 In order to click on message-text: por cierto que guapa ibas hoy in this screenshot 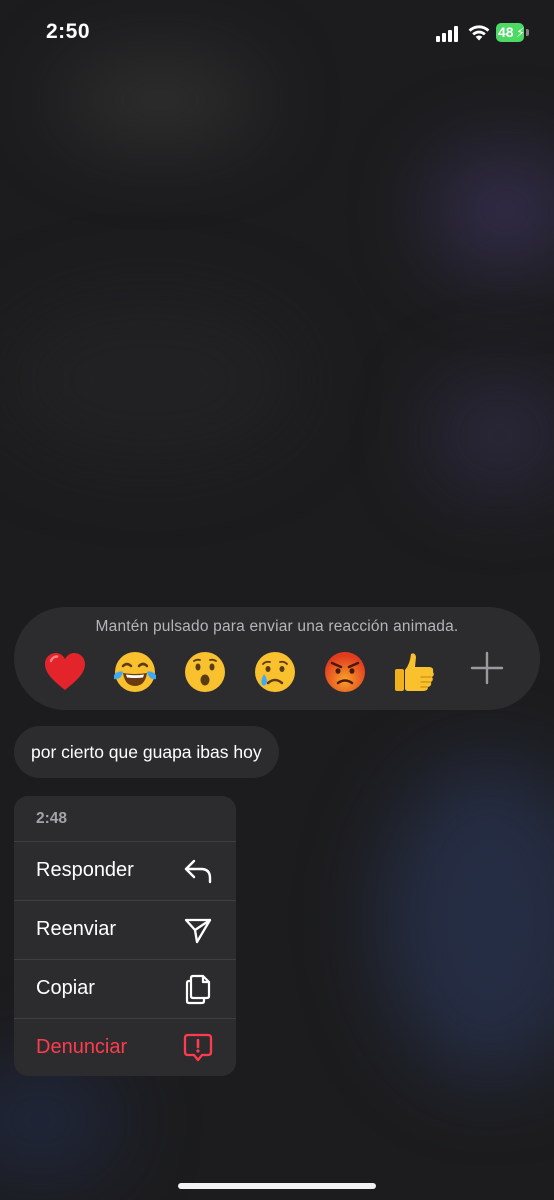, I will do `click(146, 751)`.